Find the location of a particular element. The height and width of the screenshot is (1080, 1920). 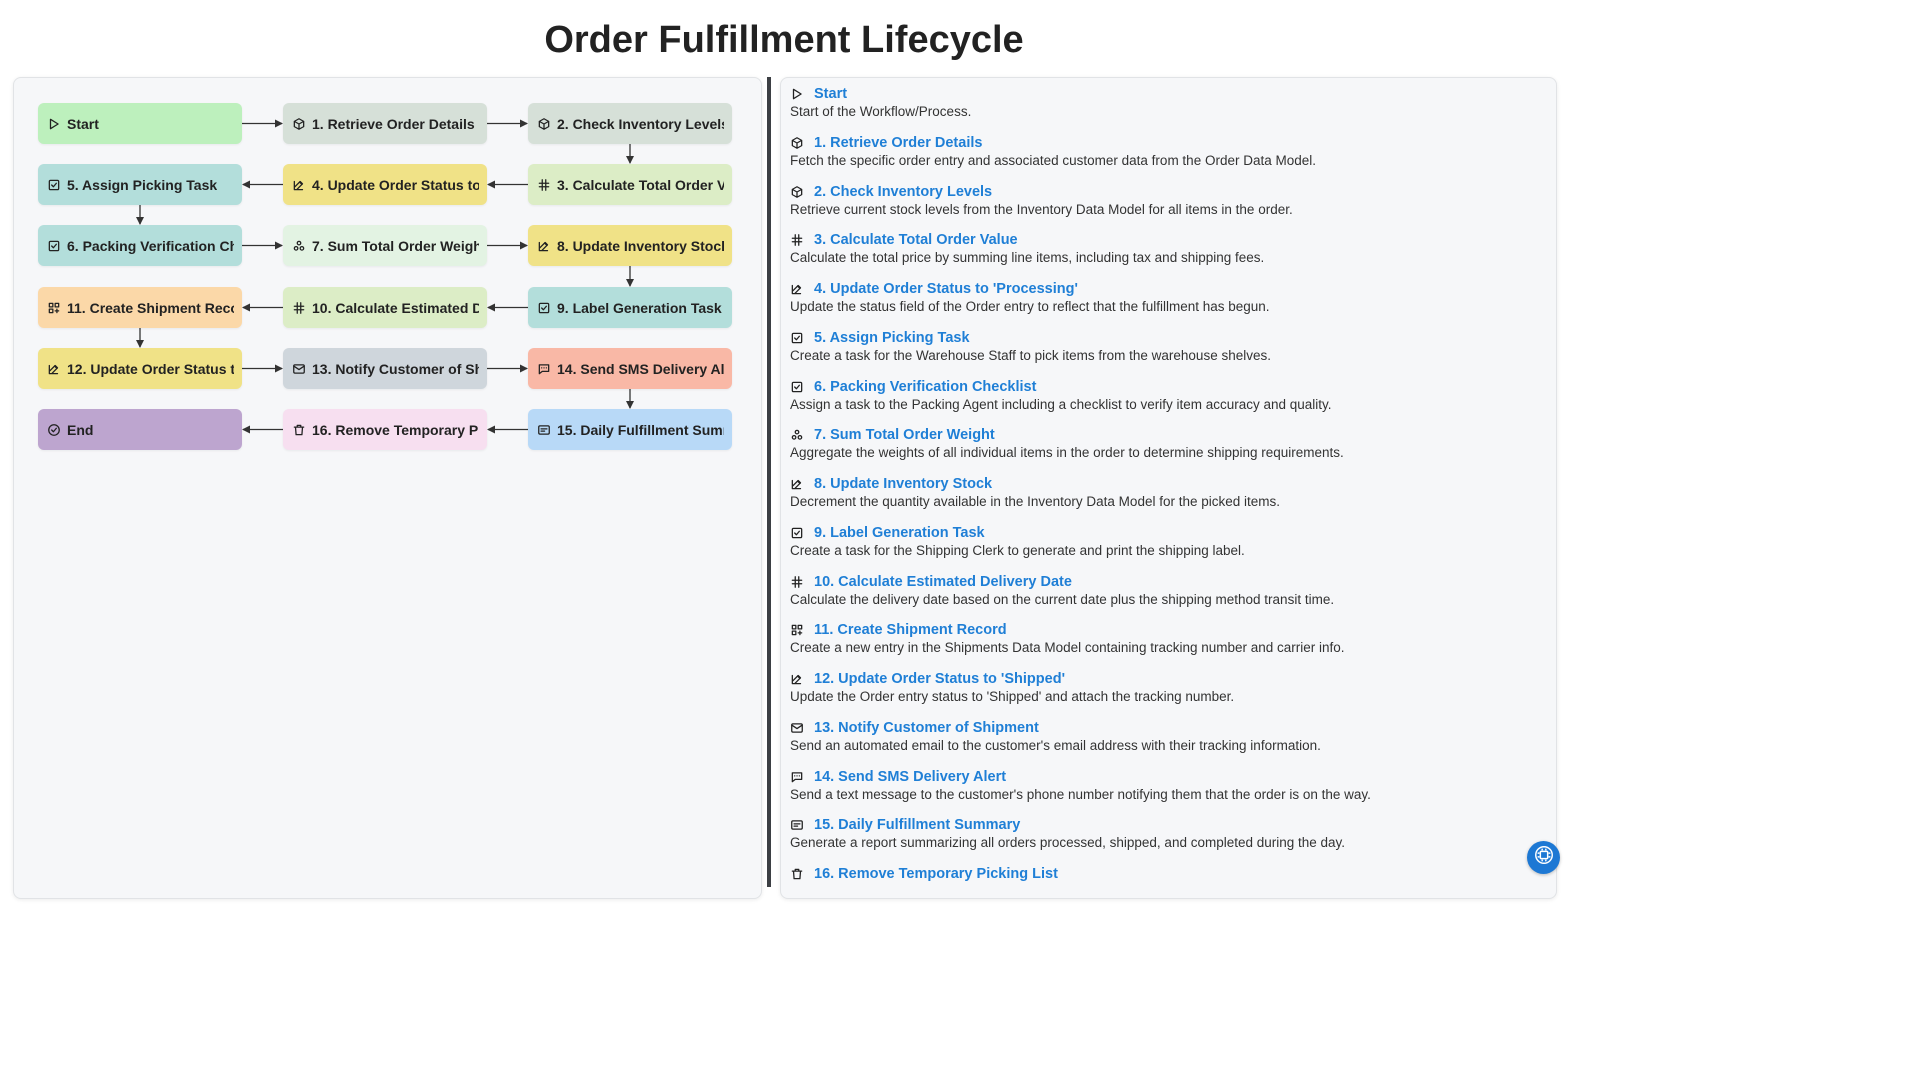

ai-assistant-button is located at coordinates (1543, 857).